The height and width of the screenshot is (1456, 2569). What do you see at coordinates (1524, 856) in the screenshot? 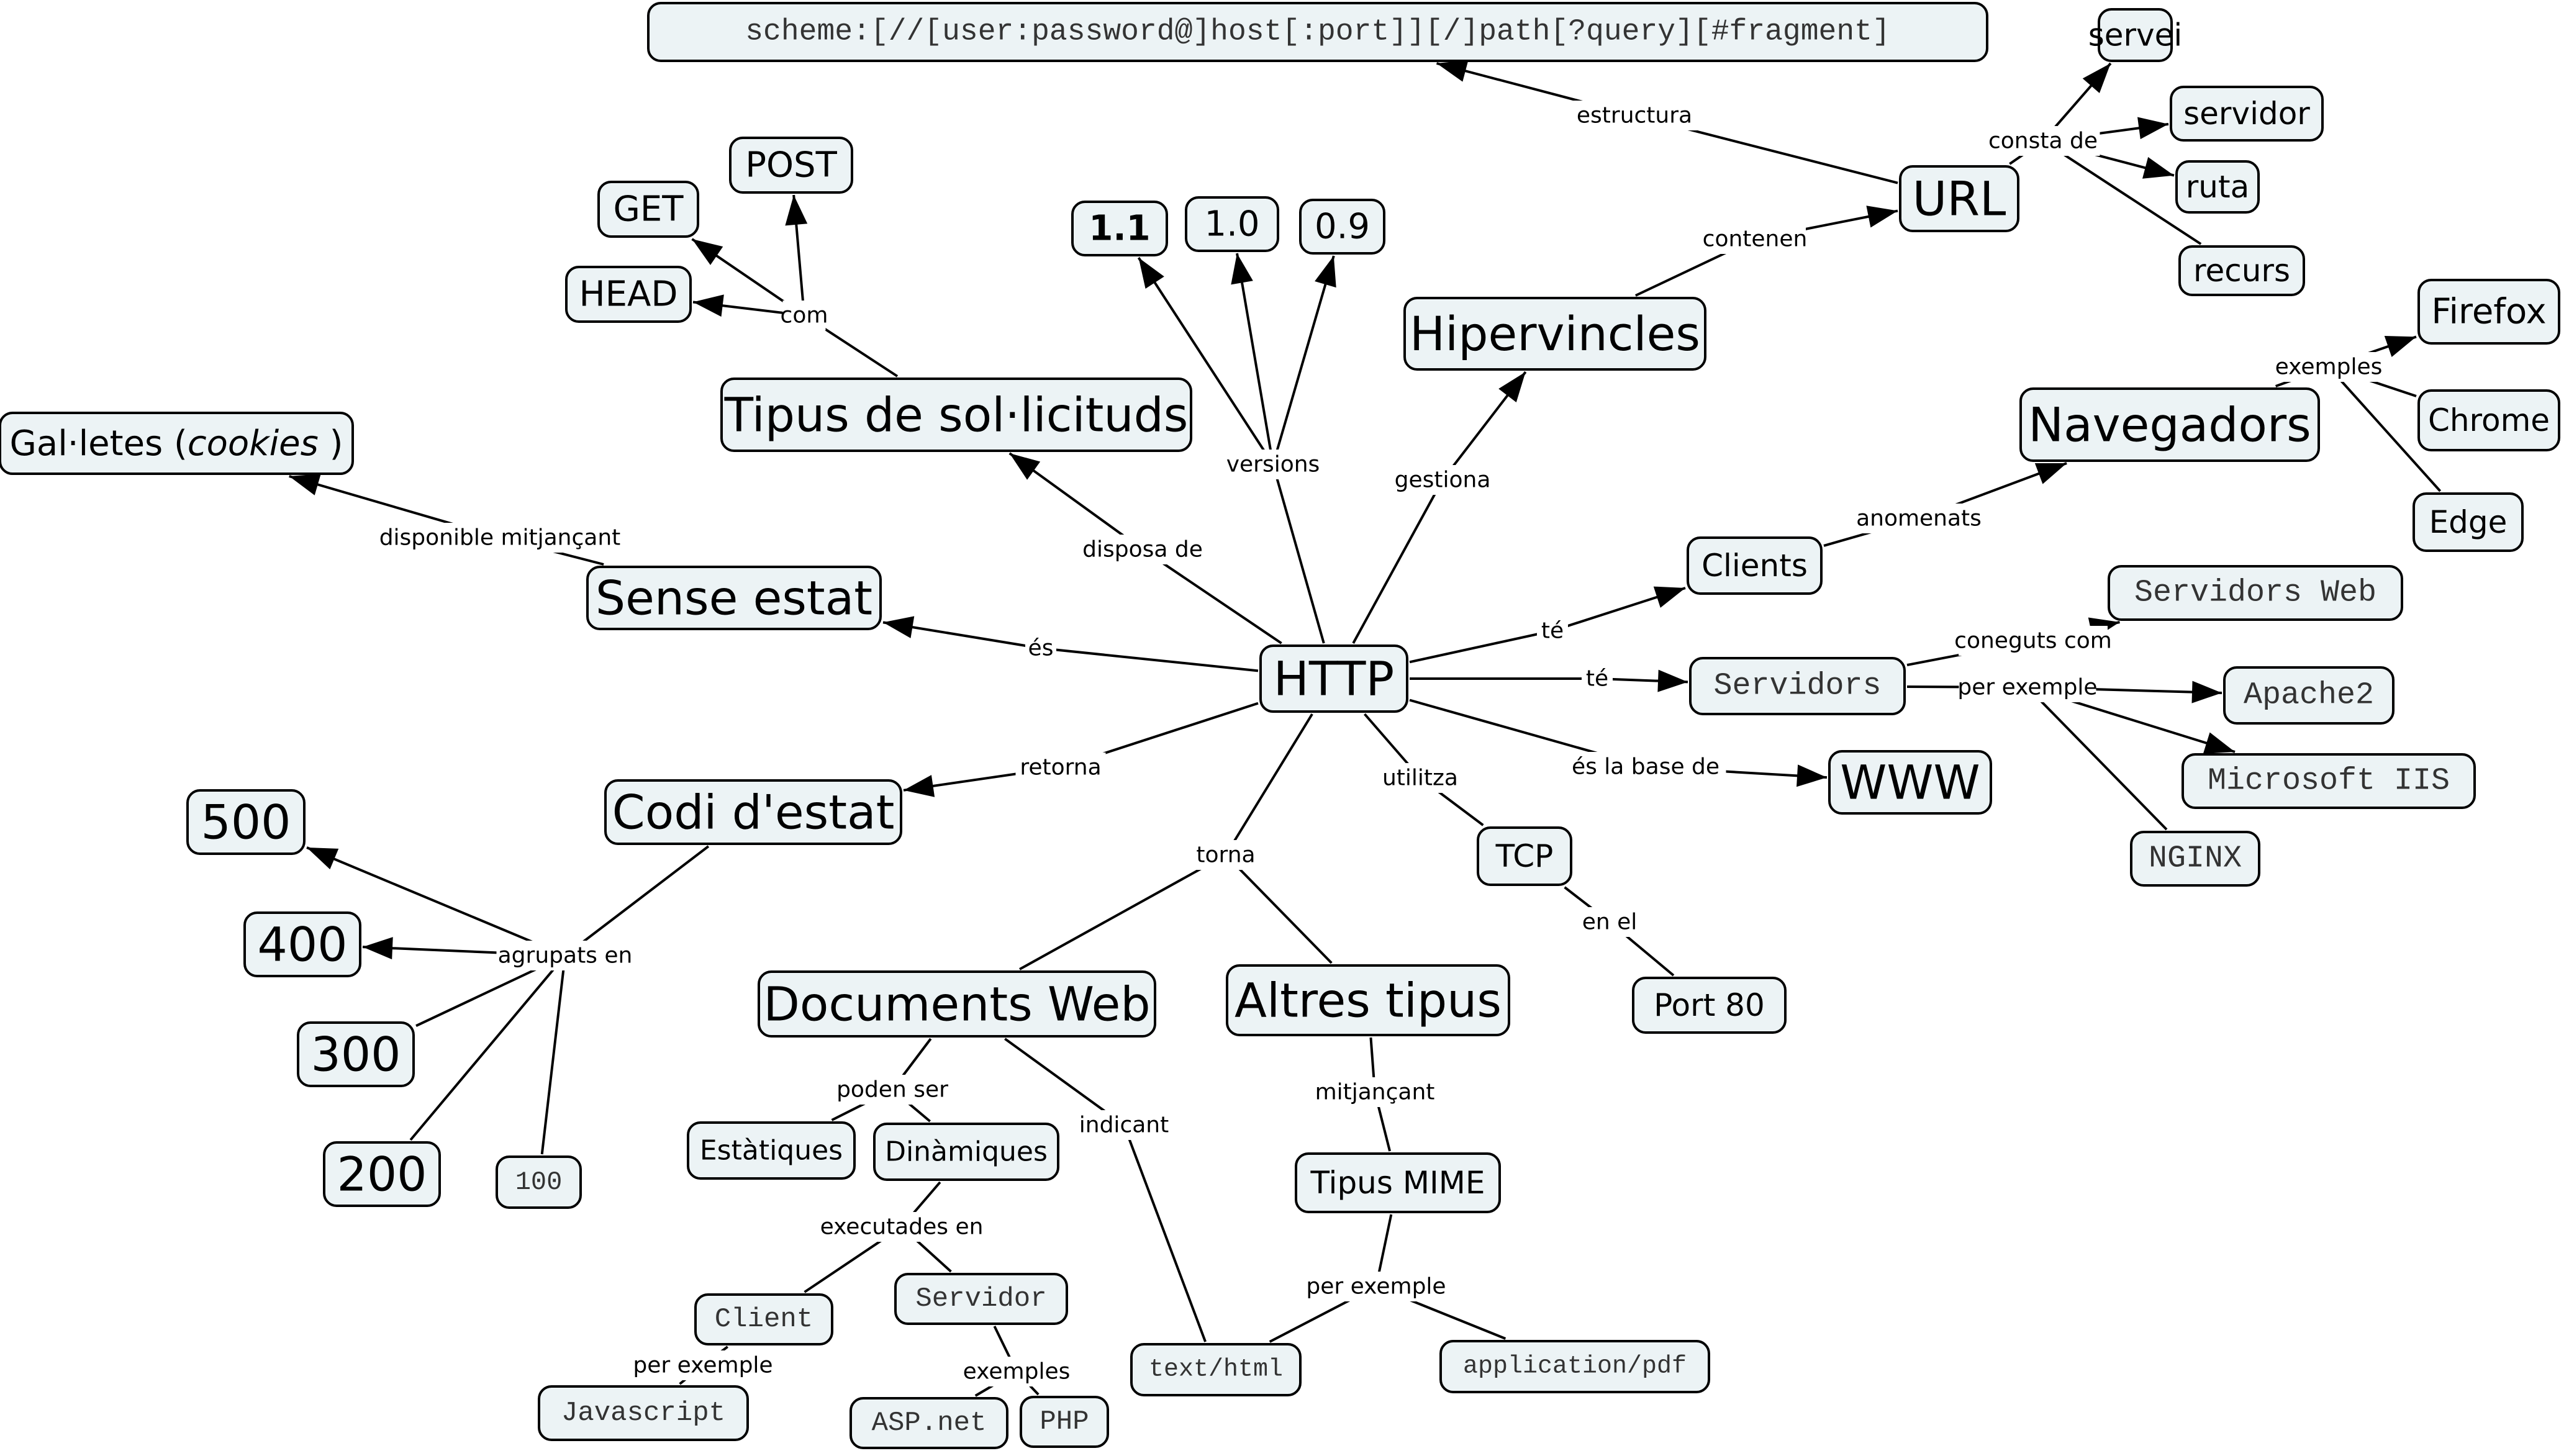
I see `tcp-node: TCP` at bounding box center [1524, 856].